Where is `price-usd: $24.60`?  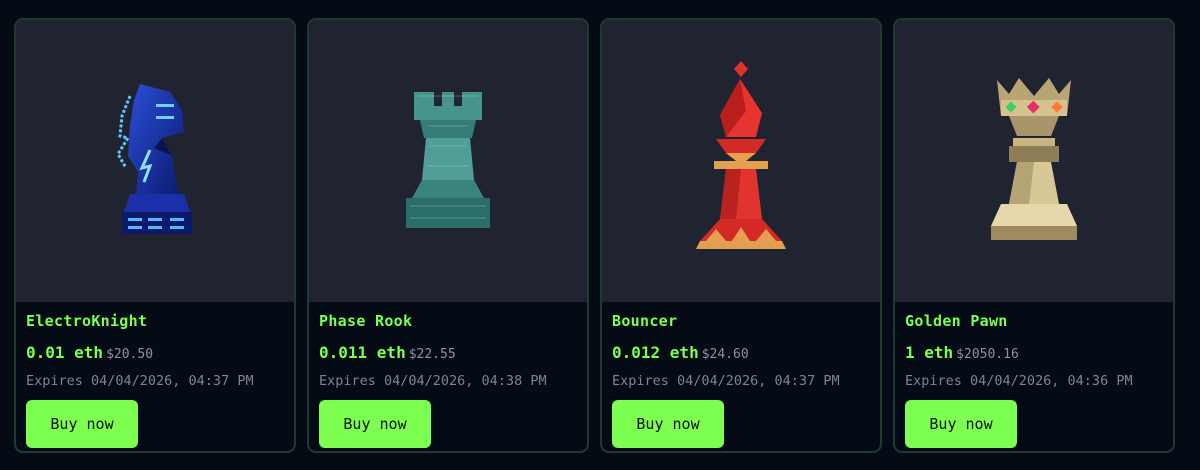 price-usd: $24.60 is located at coordinates (725, 354).